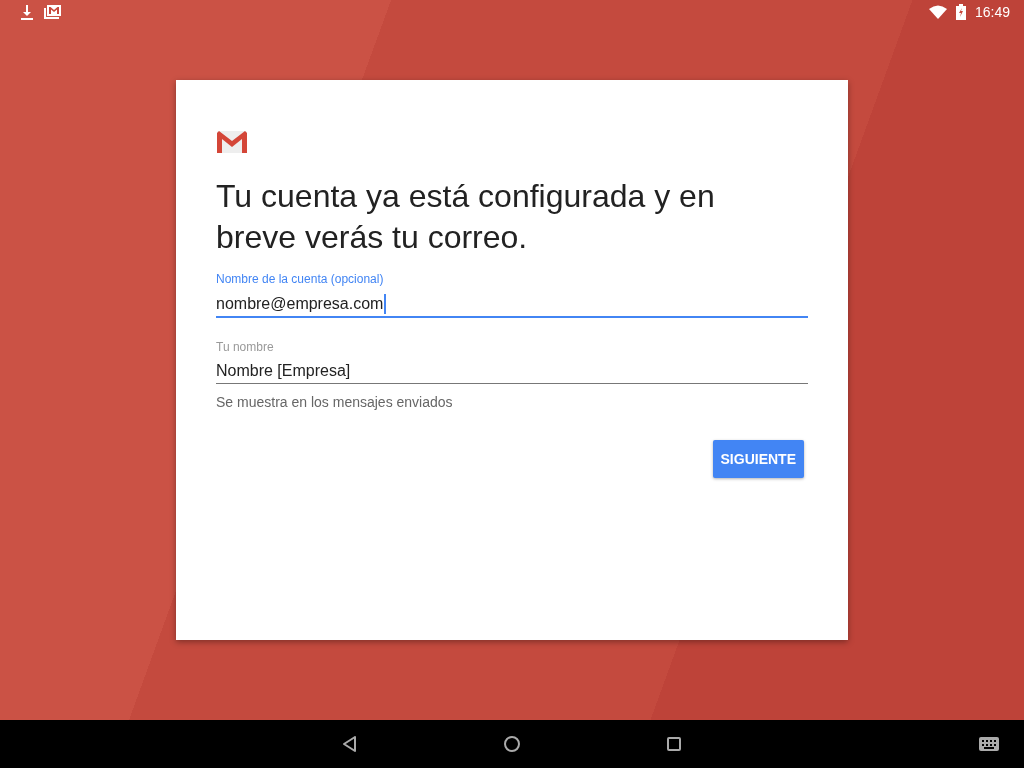 This screenshot has width=1024, height=768. Describe the element at coordinates (674, 744) in the screenshot. I see `recents-icon` at that location.